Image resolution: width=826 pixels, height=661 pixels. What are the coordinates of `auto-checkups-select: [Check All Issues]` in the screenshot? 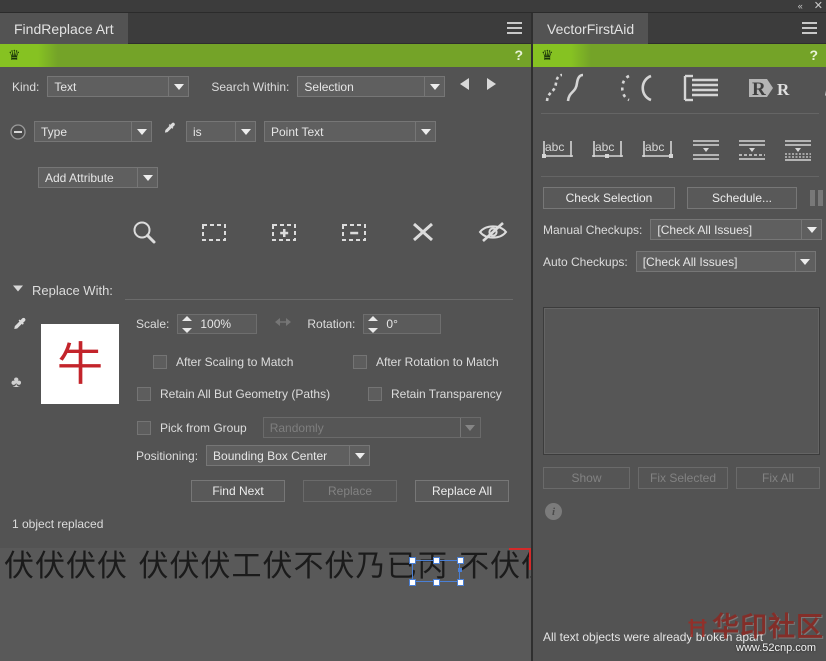 It's located at (725, 261).